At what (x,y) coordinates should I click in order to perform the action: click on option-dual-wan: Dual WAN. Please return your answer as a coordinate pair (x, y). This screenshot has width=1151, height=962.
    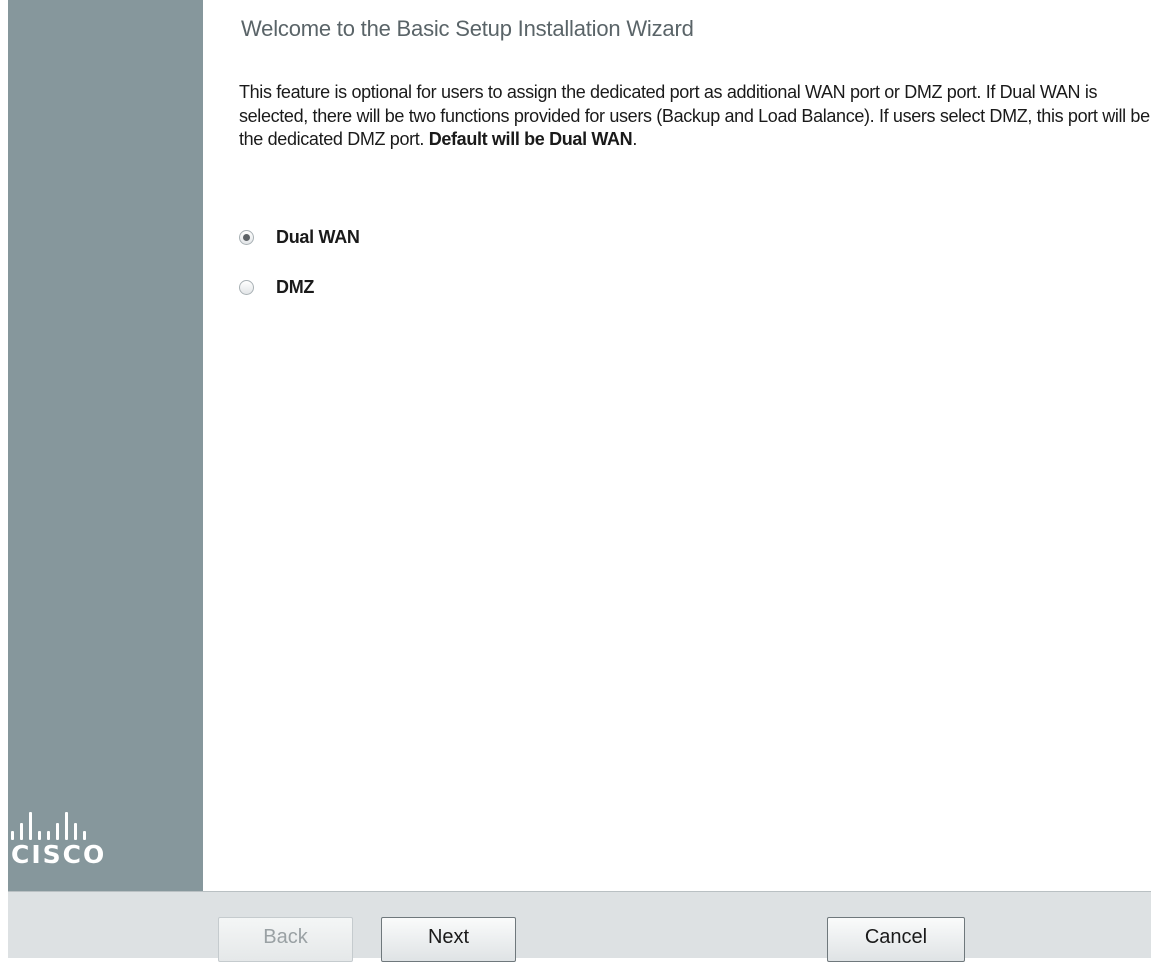
    Looking at the image, I should click on (299, 237).